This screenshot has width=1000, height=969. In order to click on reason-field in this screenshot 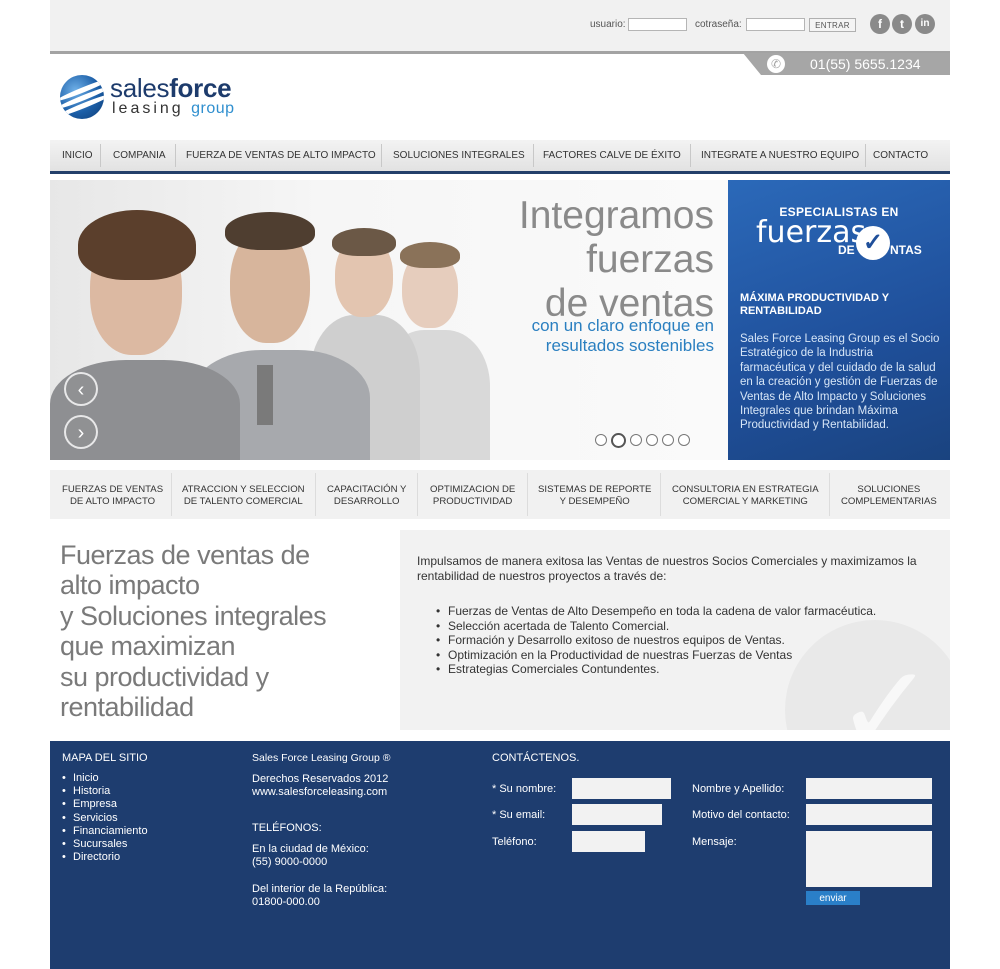, I will do `click(869, 814)`.